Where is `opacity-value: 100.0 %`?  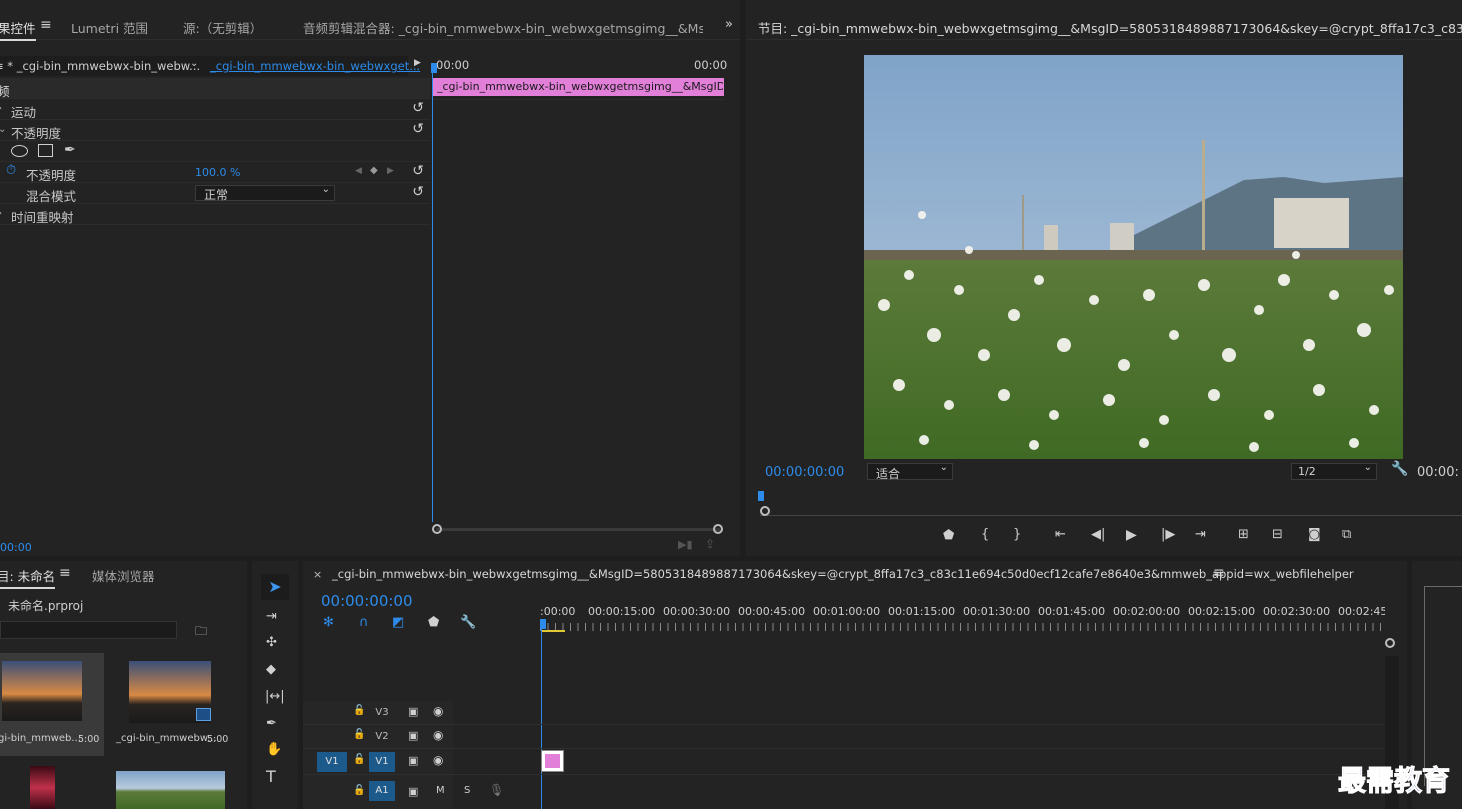 opacity-value: 100.0 % is located at coordinates (217, 172).